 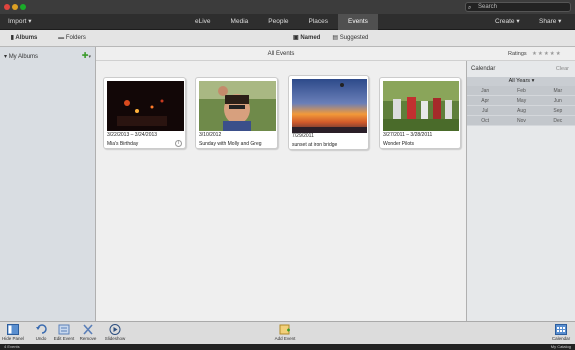 I want to click on event-dates: 3/22/2013 – 3/24/2013, so click(x=132, y=135).